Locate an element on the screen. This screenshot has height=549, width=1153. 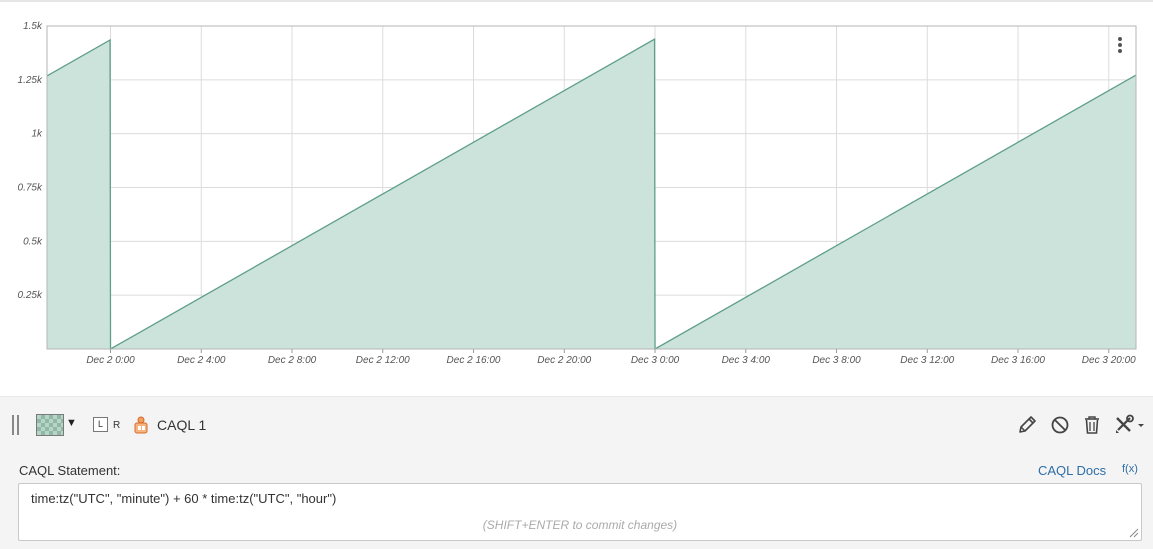
datapoint-name: CAQL 1 is located at coordinates (181, 425).